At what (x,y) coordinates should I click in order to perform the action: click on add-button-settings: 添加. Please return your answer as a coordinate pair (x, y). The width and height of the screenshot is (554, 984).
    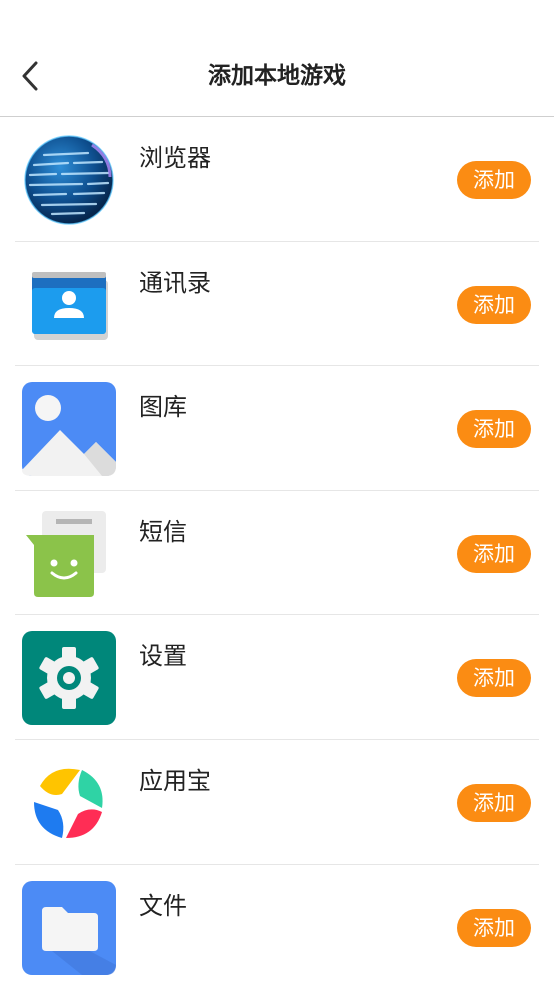
    Looking at the image, I should click on (494, 678).